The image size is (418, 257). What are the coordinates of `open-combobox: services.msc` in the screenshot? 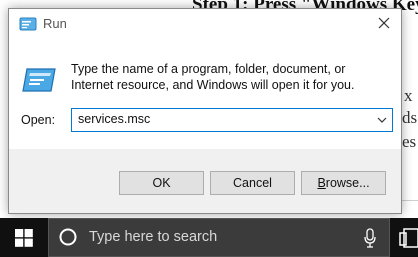 It's located at (232, 120).